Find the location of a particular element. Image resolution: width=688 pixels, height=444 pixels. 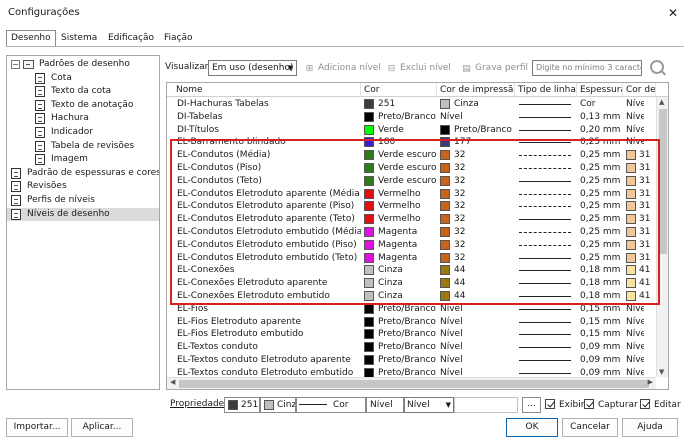

editar-checkbox: Editar is located at coordinates (660, 404).